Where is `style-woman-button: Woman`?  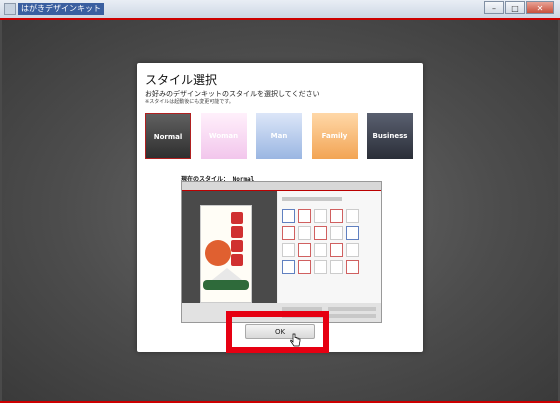
style-woman-button: Woman is located at coordinates (223, 136).